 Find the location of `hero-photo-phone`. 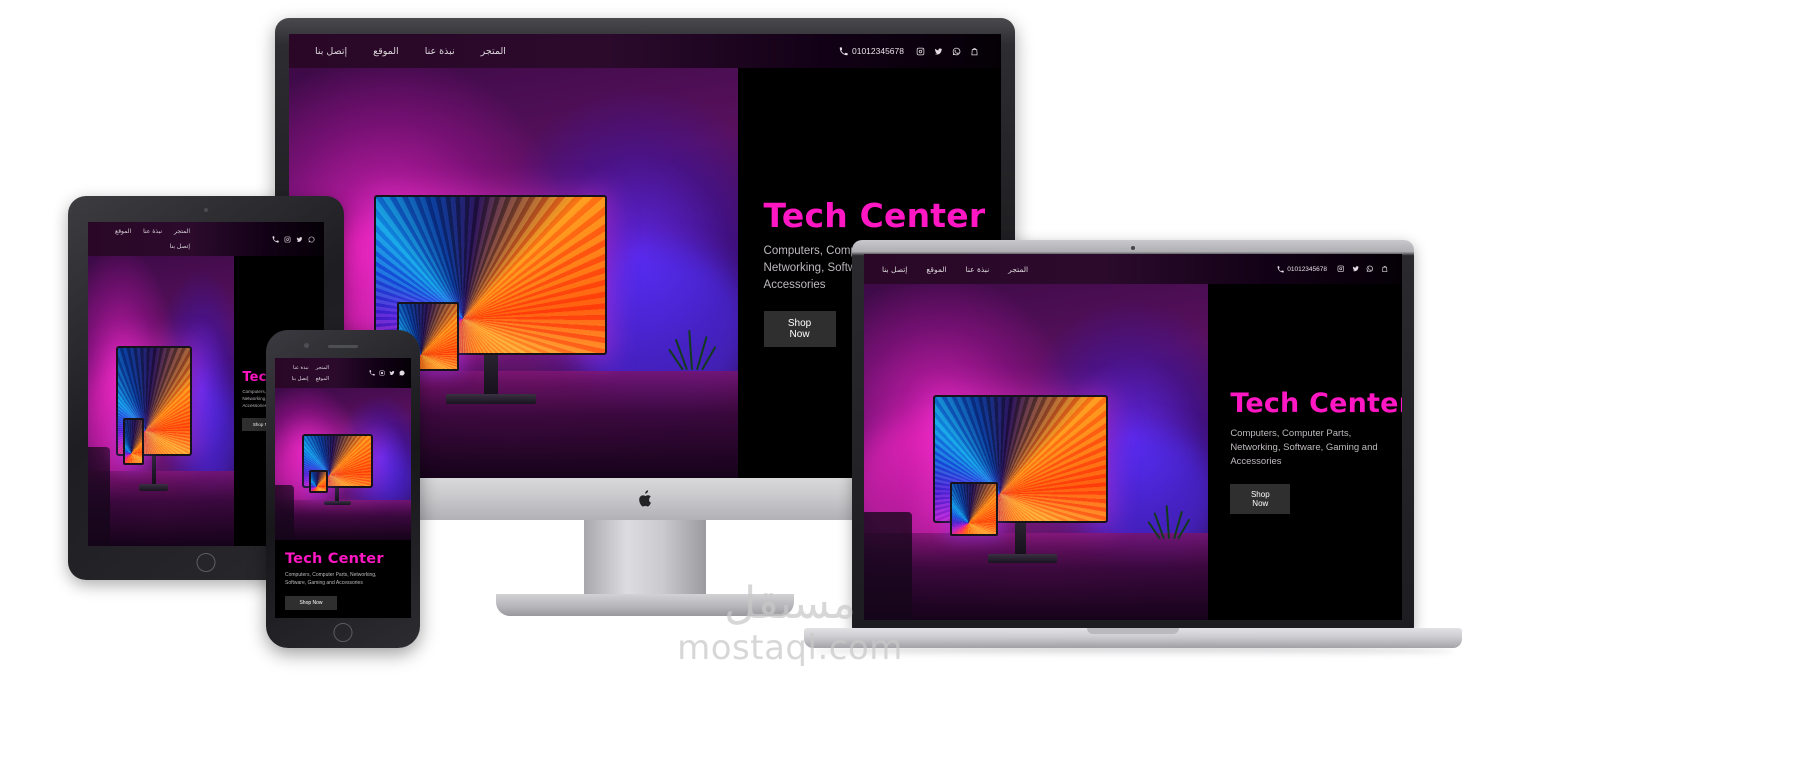

hero-photo-phone is located at coordinates (343, 464).